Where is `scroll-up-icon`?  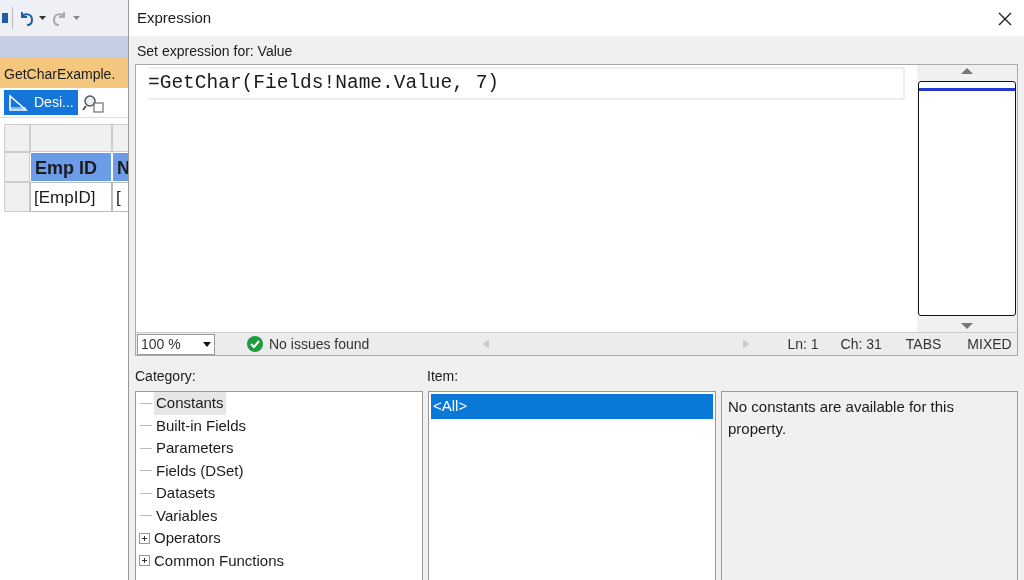
scroll-up-icon is located at coordinates (967, 71).